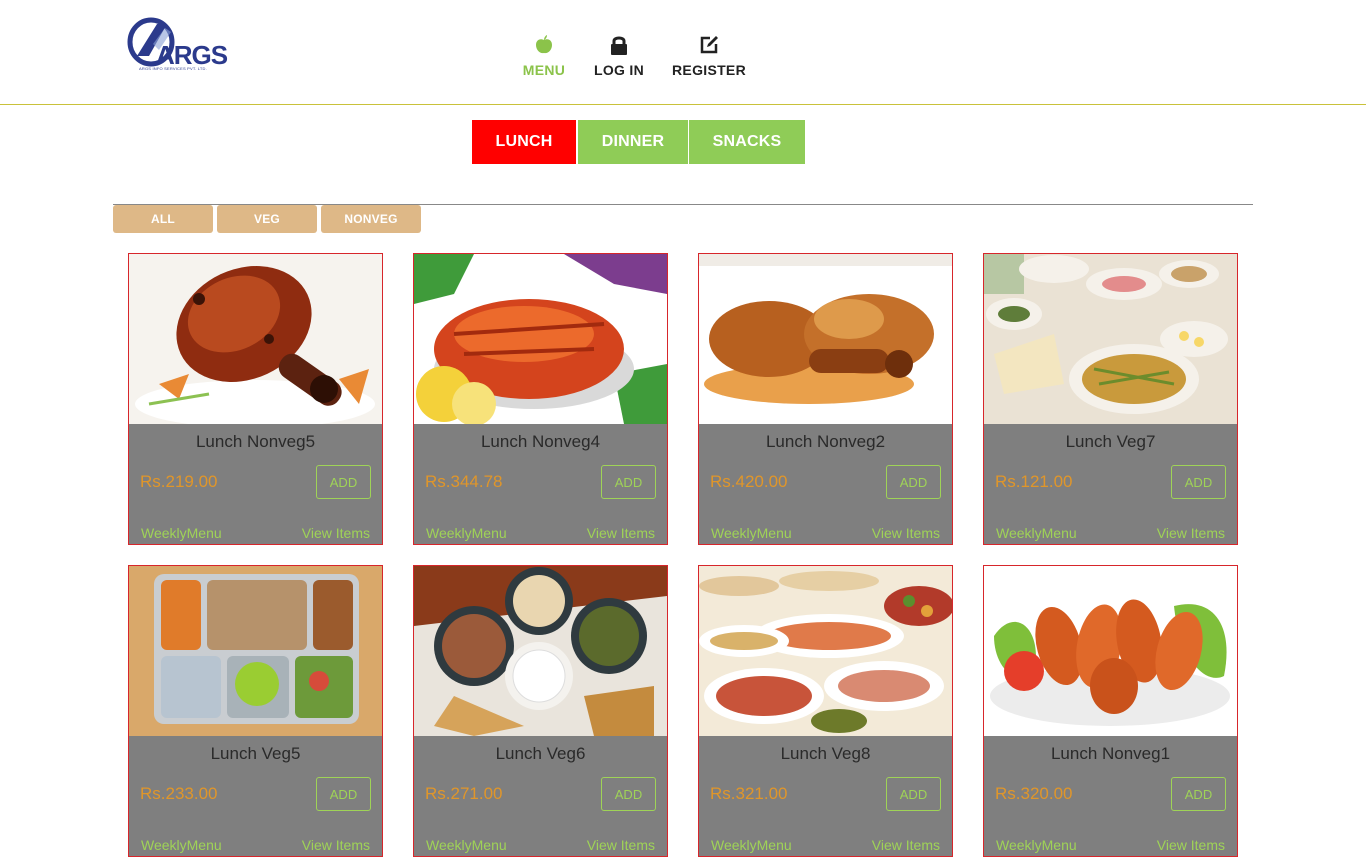 The image size is (1366, 864). What do you see at coordinates (825, 441) in the screenshot?
I see `item-name: Lunch Nonveg2` at bounding box center [825, 441].